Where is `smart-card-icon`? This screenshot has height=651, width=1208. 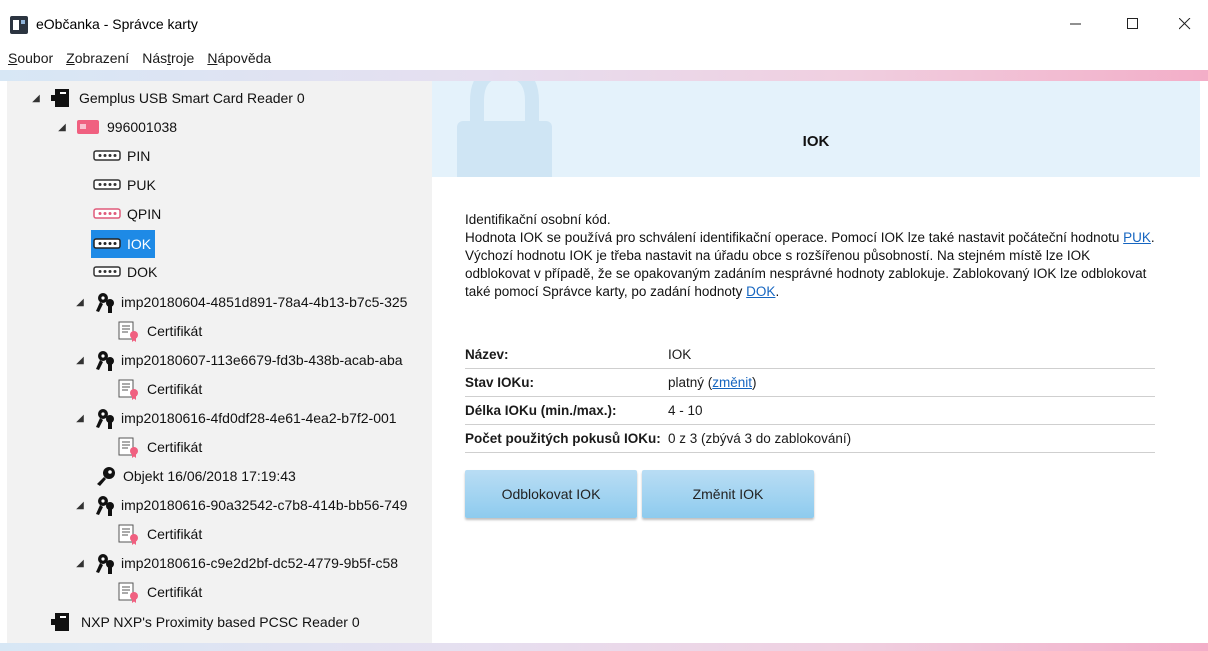
smart-card-icon is located at coordinates (88, 127).